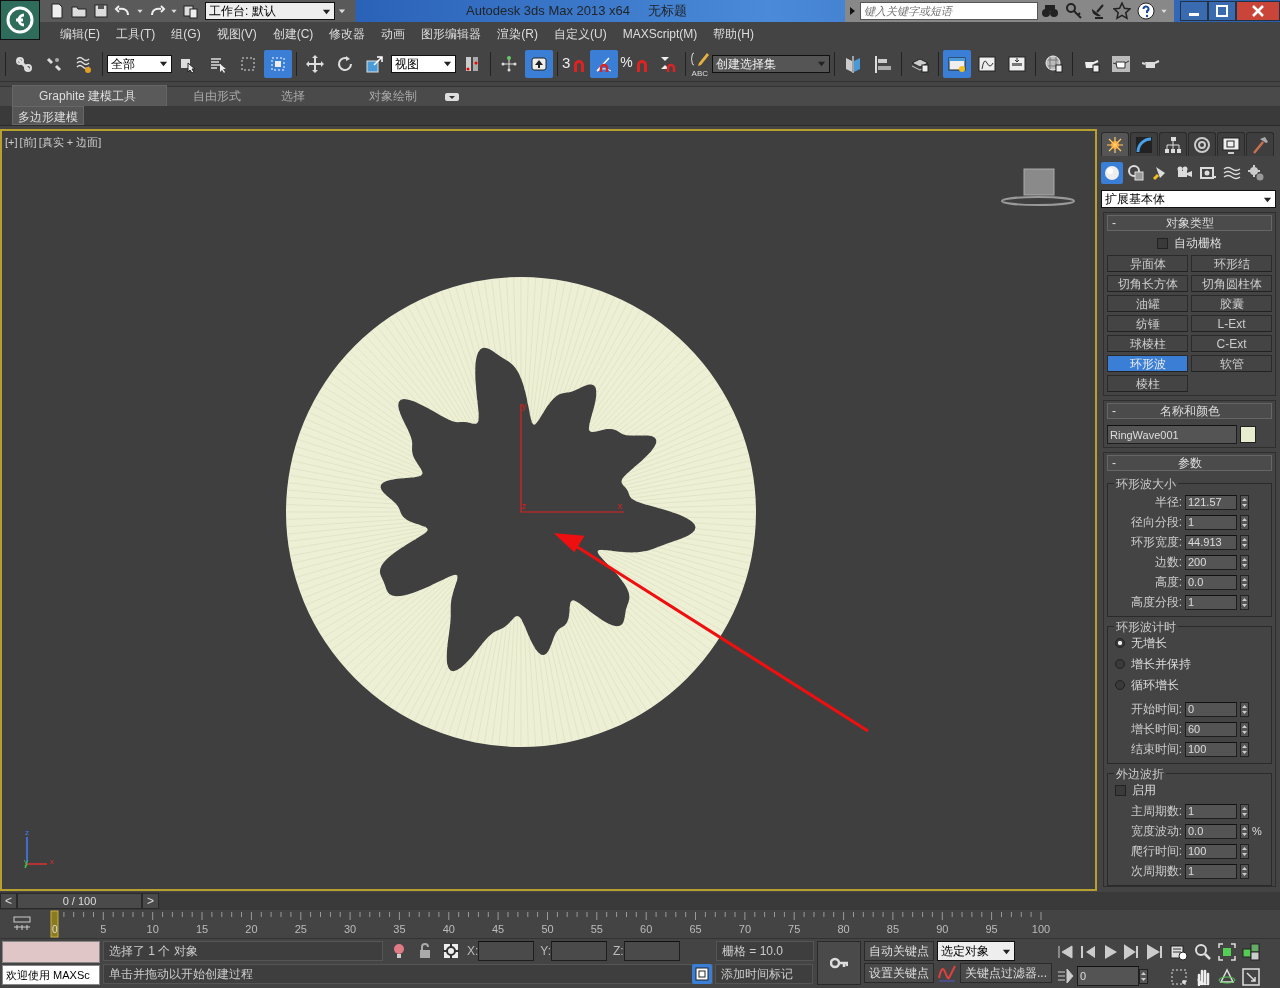 The height and width of the screenshot is (988, 1280). I want to click on number-field: 44.913, so click(1211, 542).